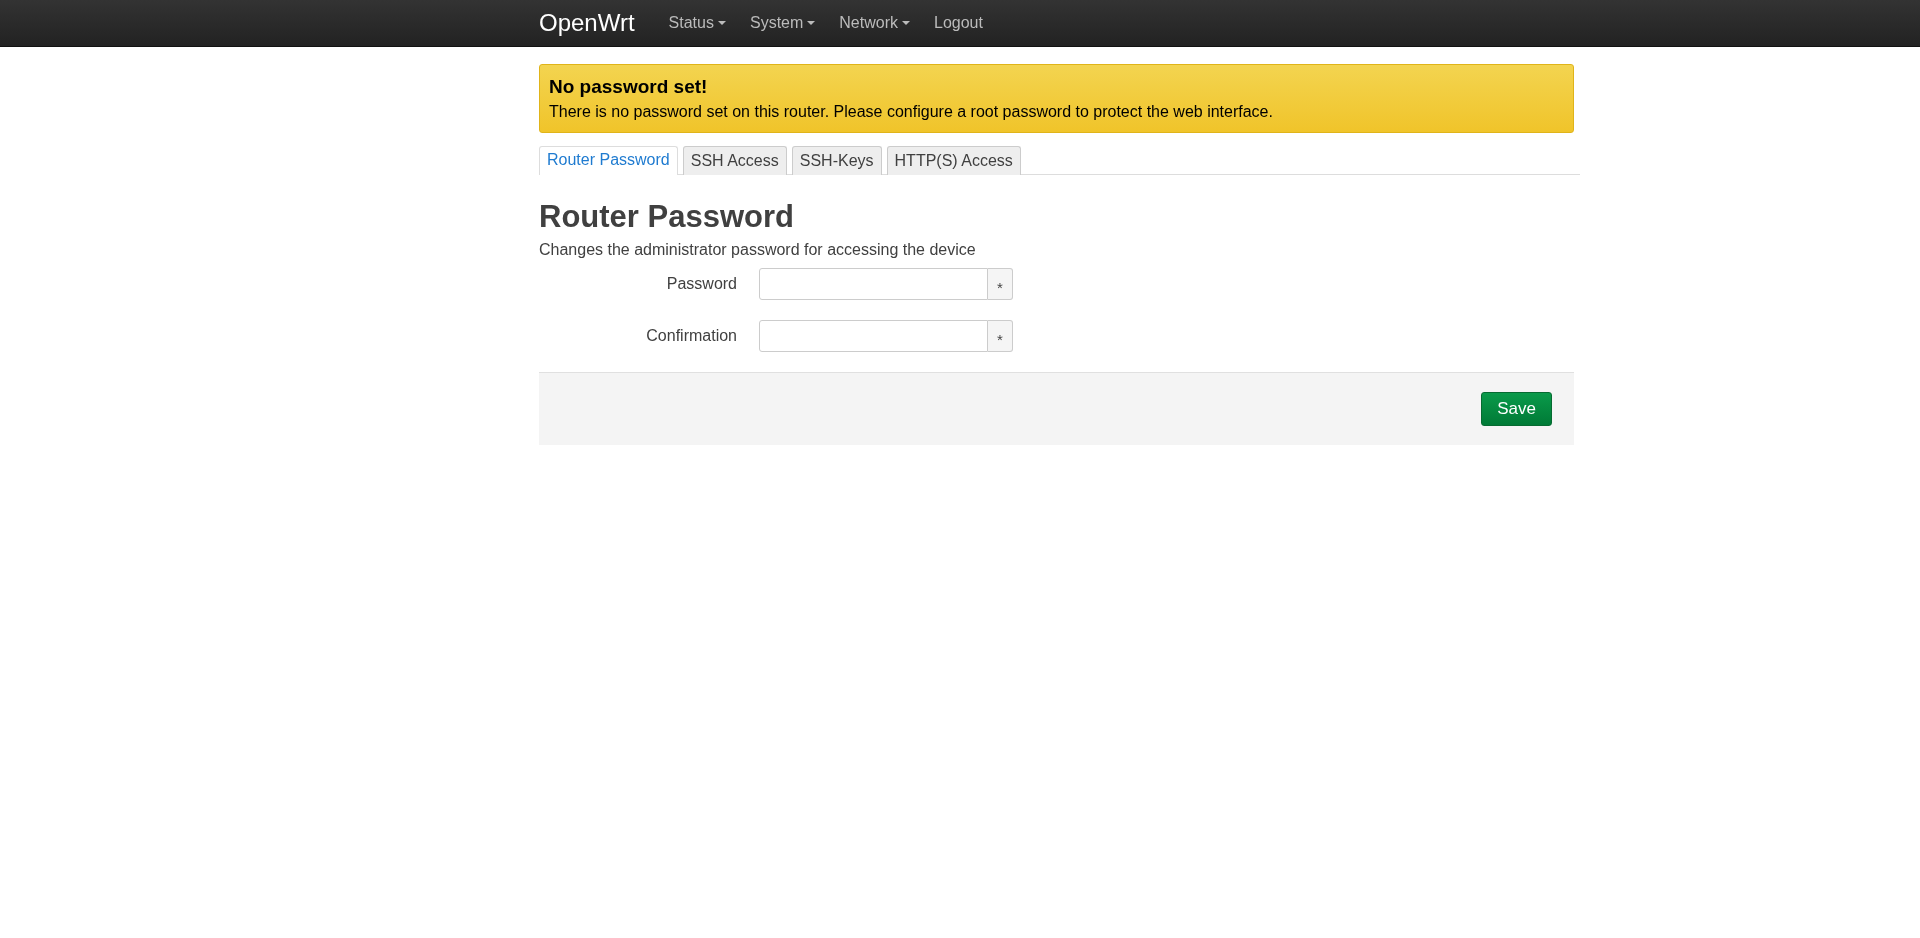  Describe the element at coordinates (608, 160) in the screenshot. I see `tab: Router Password` at that location.